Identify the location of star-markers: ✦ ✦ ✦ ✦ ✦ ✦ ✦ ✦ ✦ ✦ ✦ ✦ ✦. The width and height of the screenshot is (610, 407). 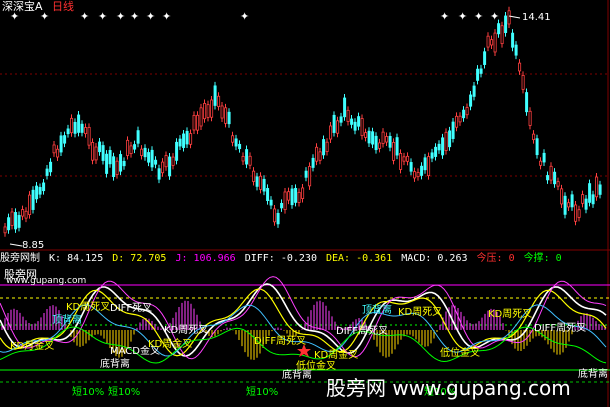
(254, 16).